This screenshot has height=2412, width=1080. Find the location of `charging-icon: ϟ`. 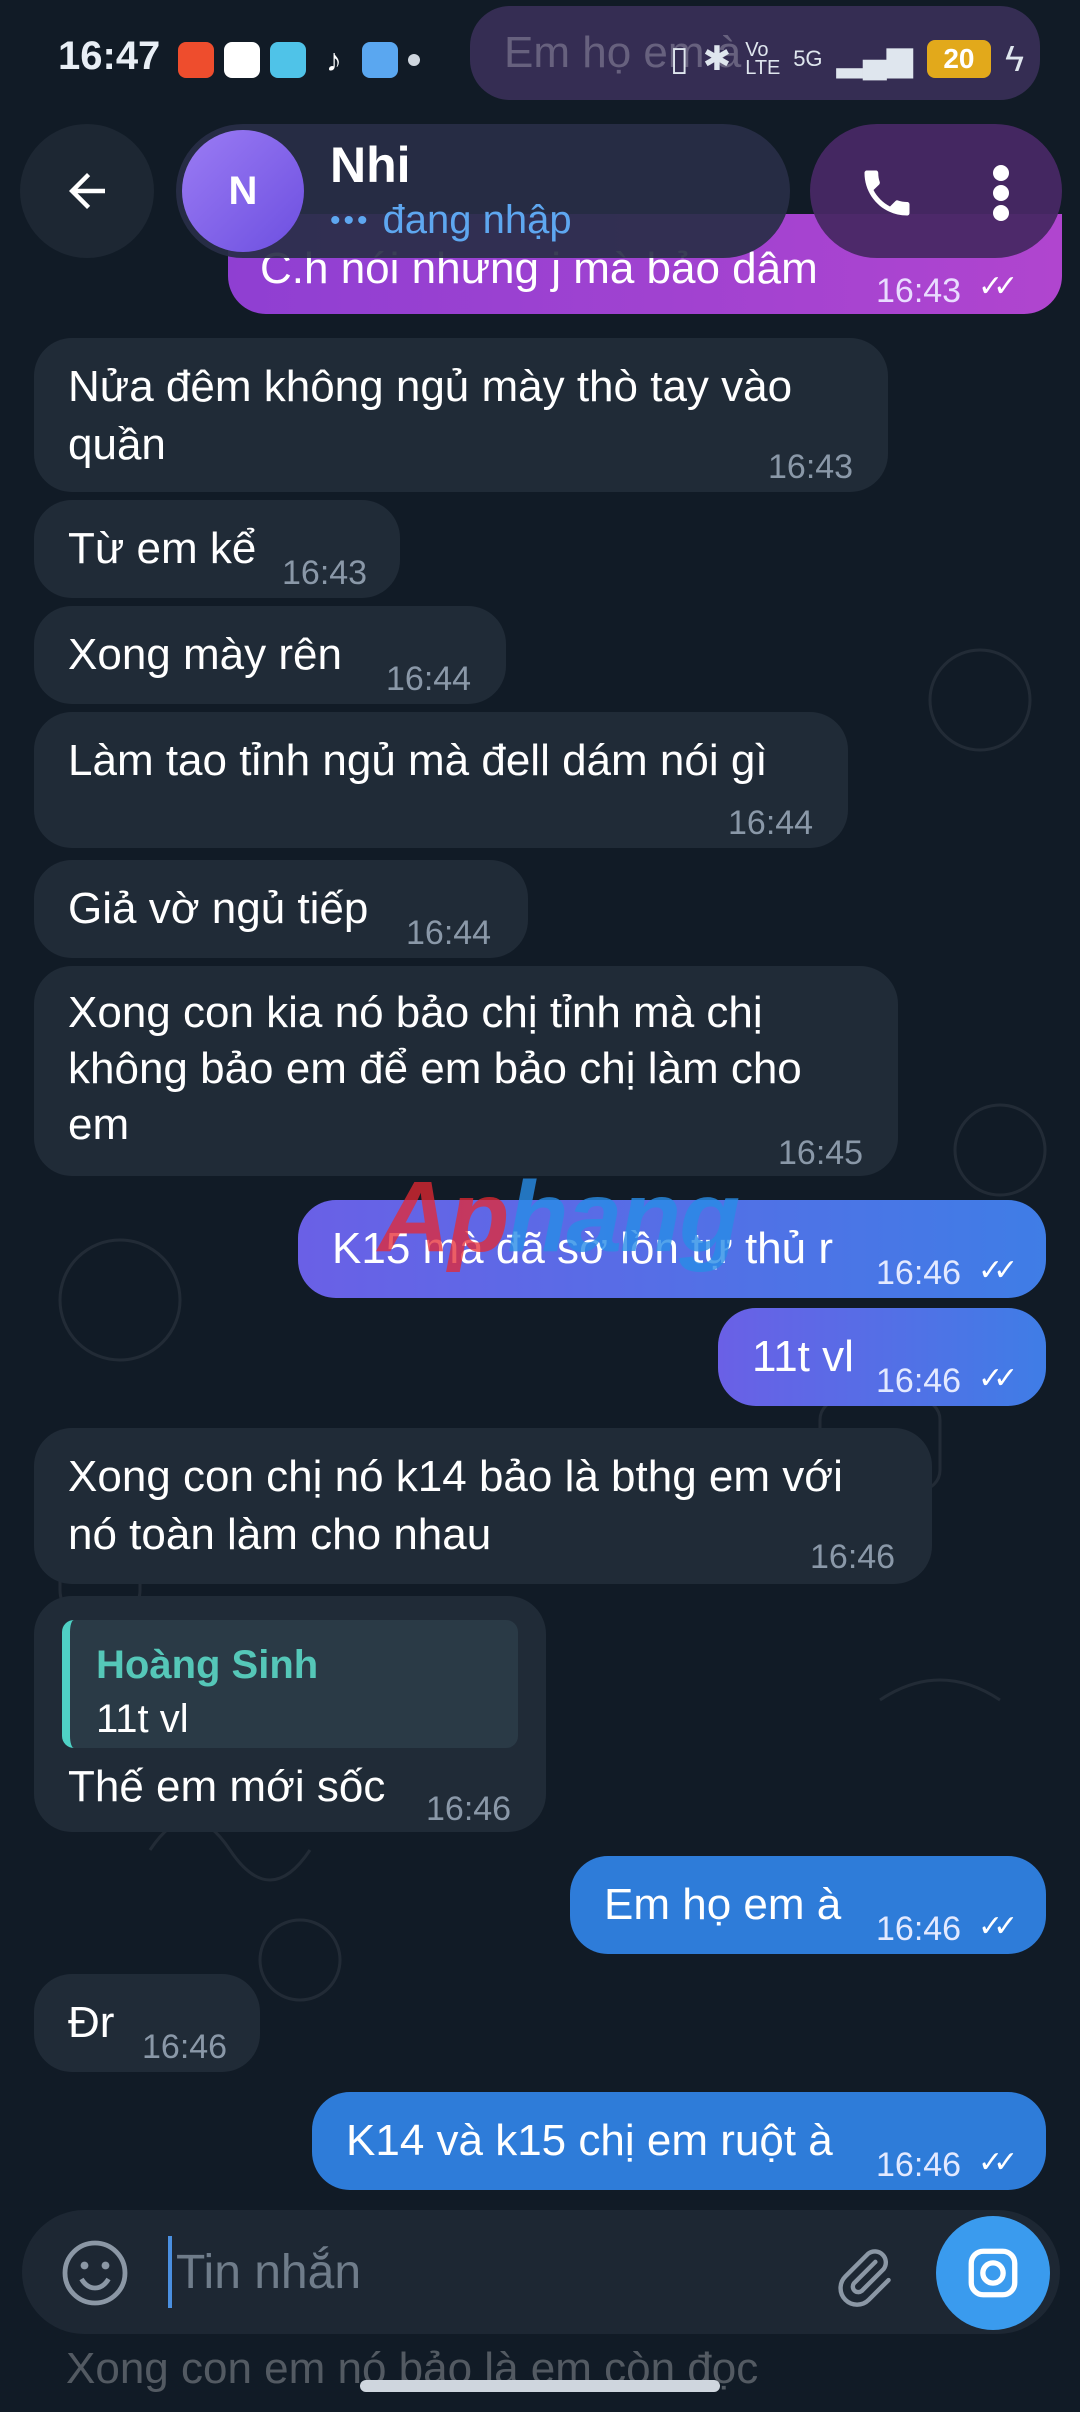

charging-icon: ϟ is located at coordinates (1014, 58).